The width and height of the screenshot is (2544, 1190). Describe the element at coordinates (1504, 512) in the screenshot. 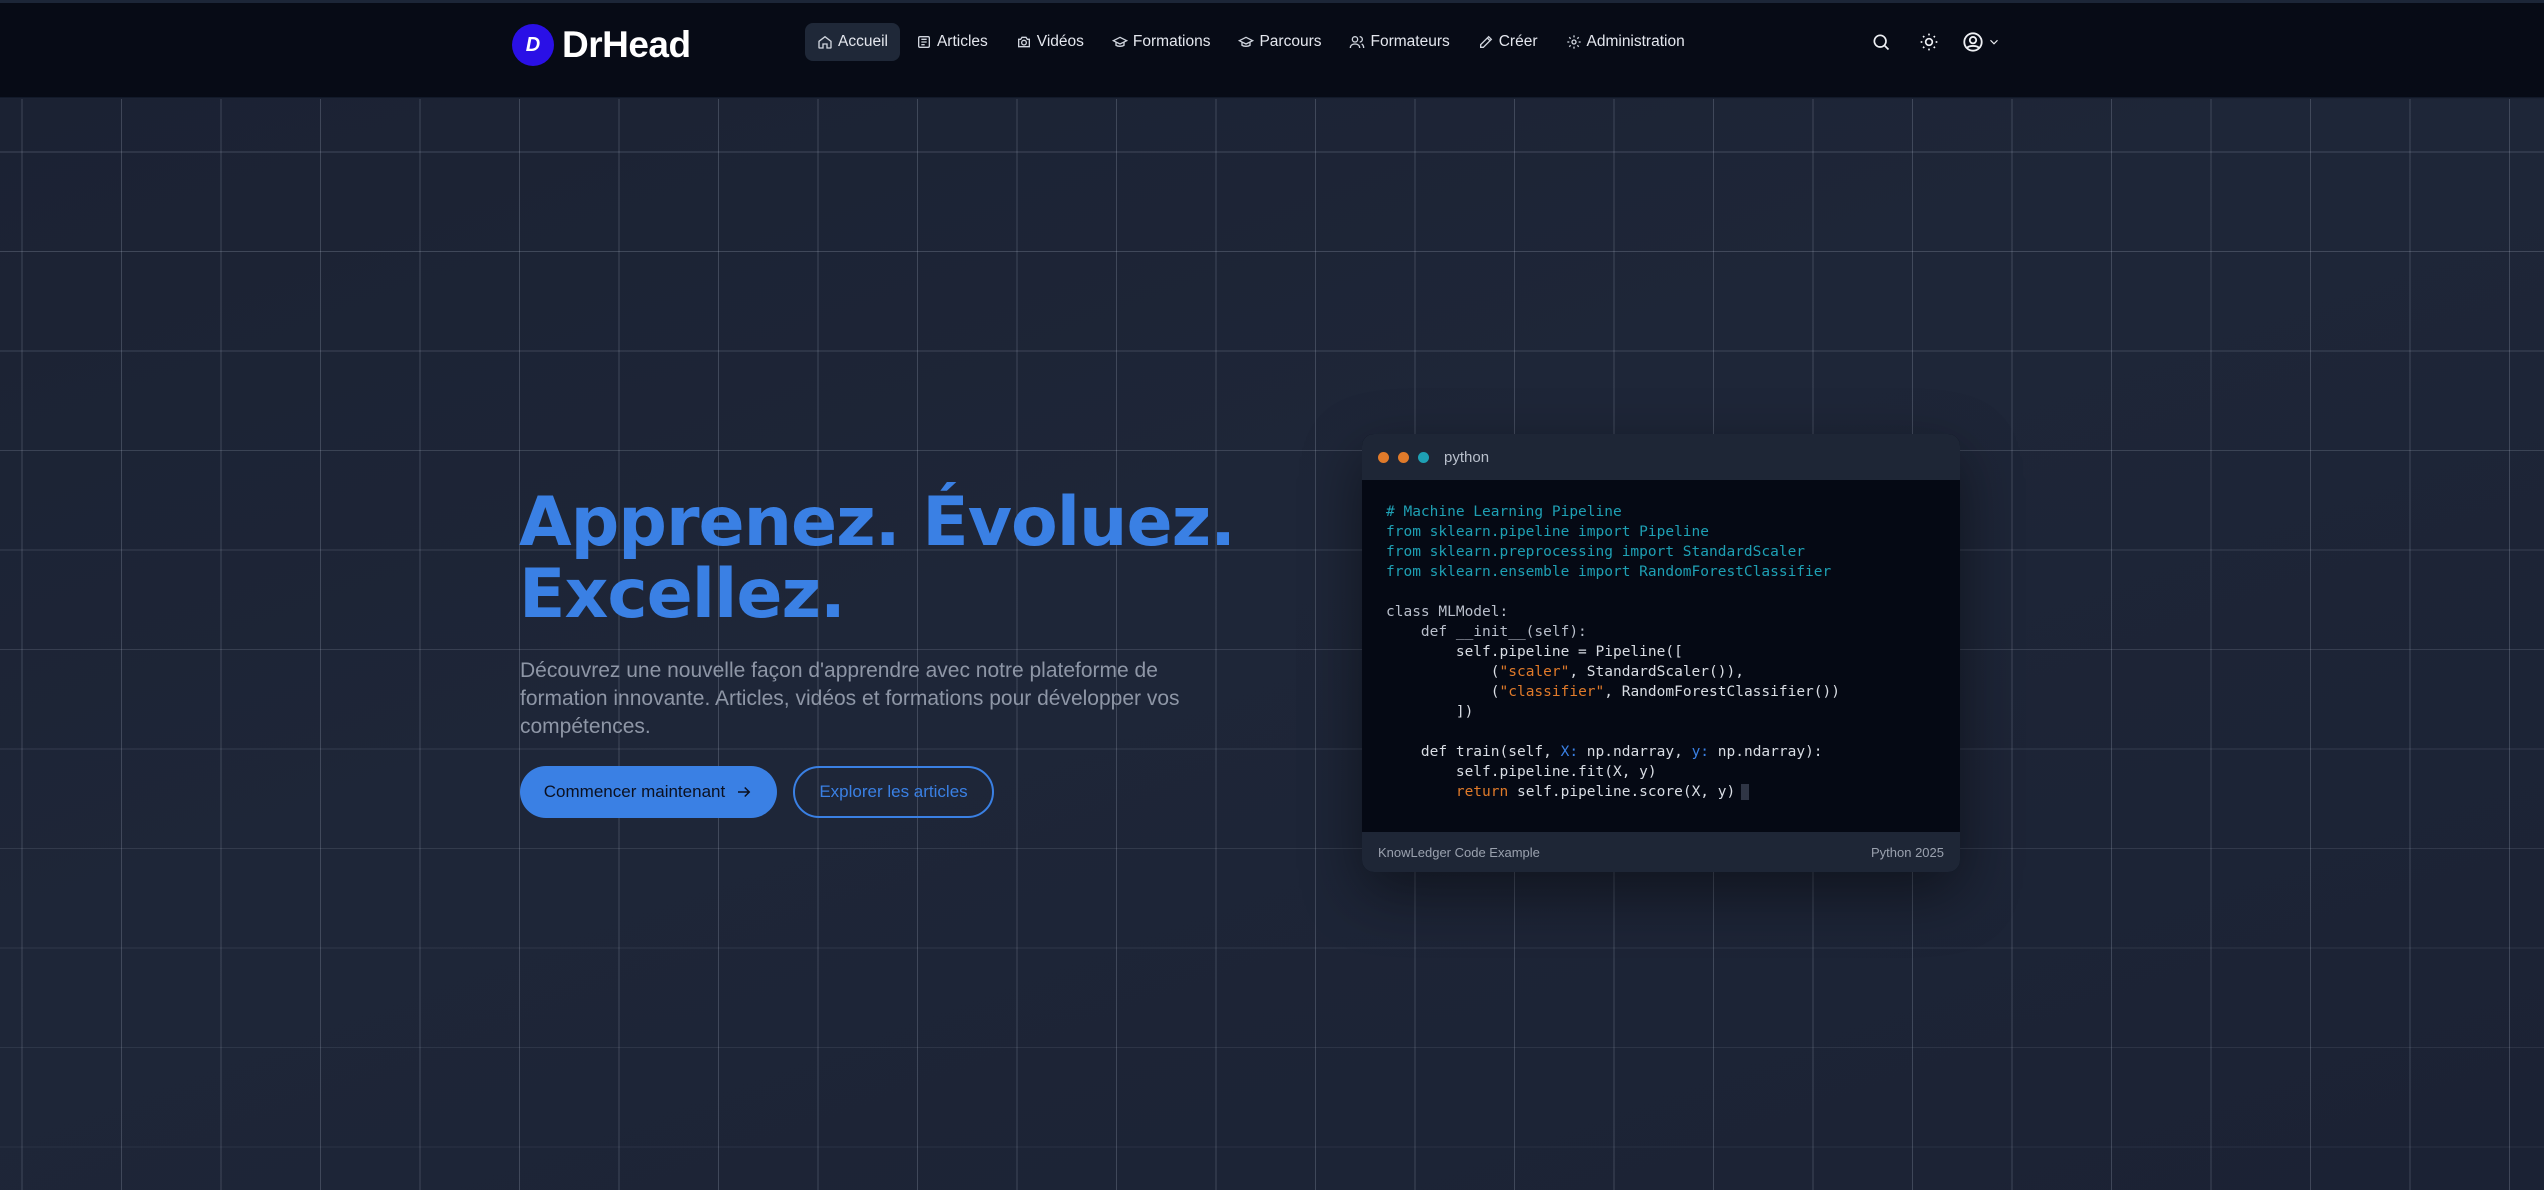

I see `code-line: # Machine Learning Pipeline` at that location.